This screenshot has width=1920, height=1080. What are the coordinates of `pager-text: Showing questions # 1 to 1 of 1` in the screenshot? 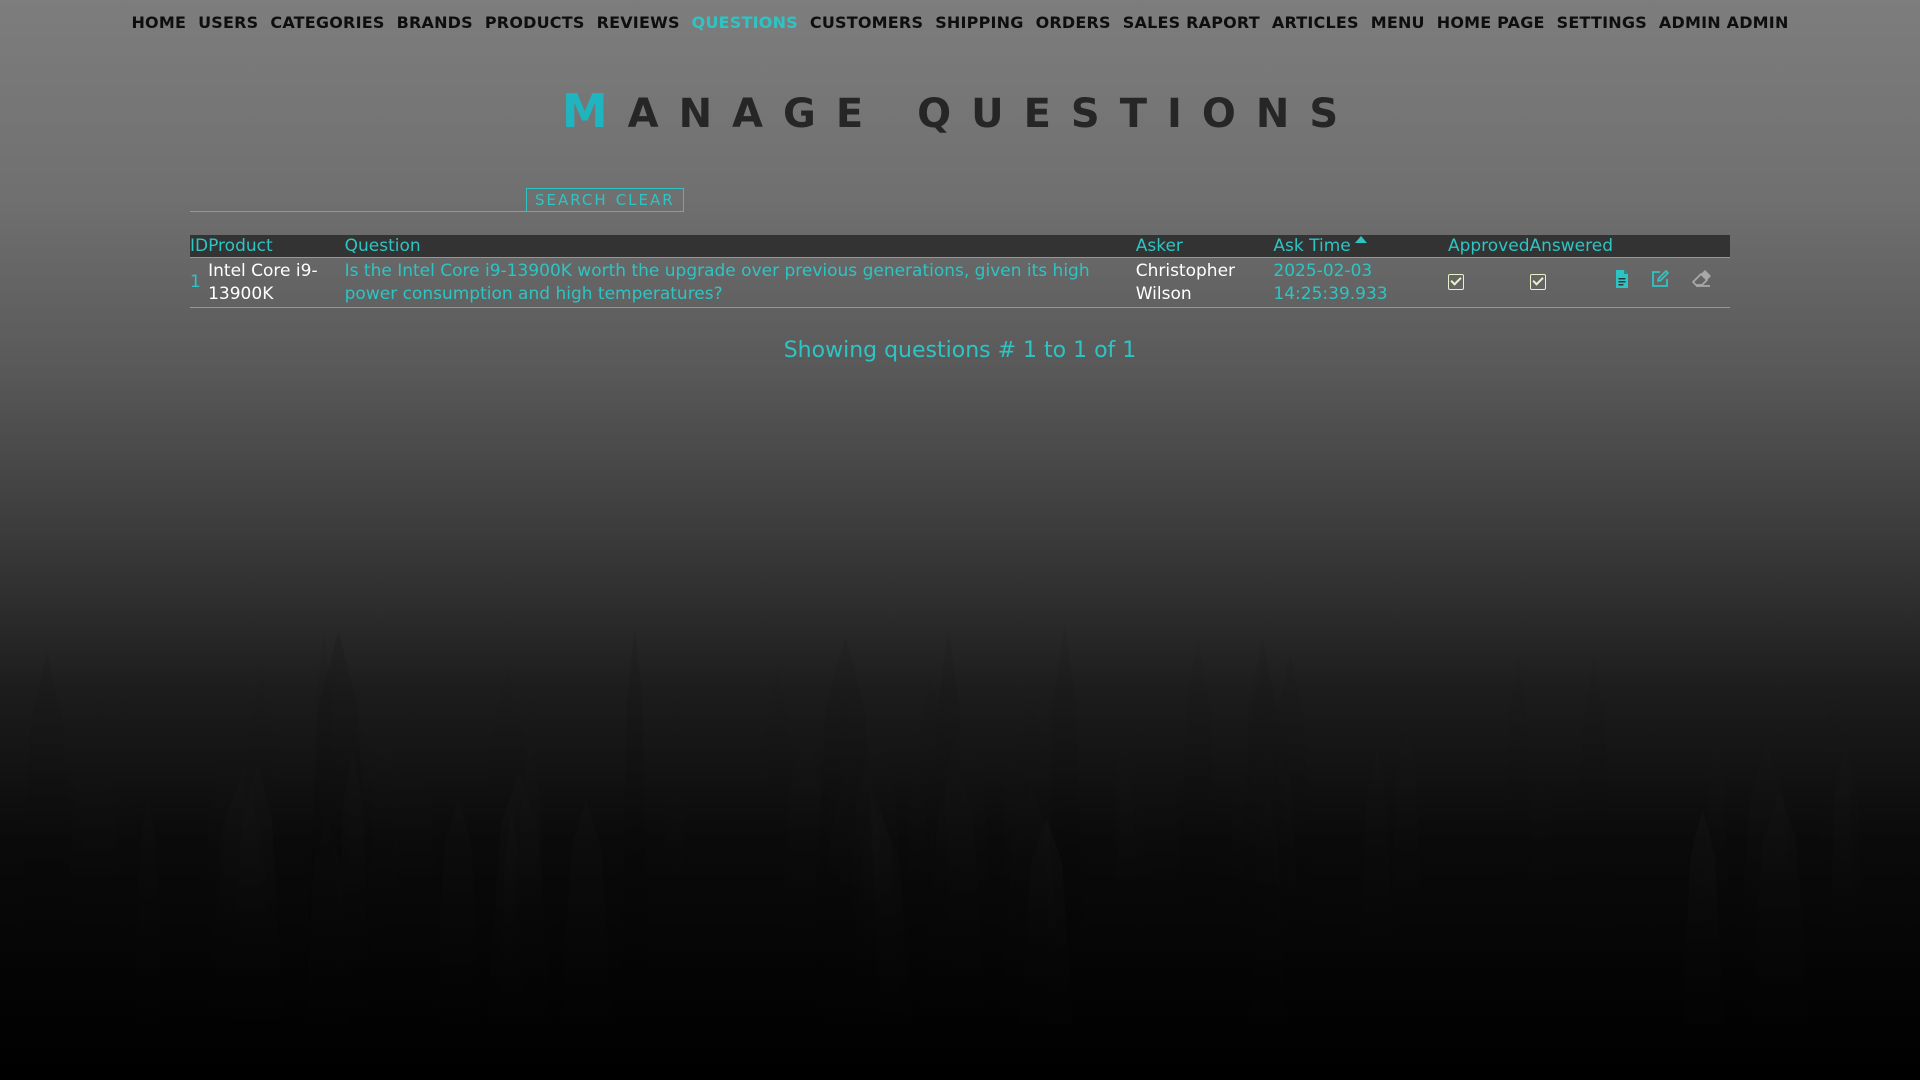 It's located at (960, 350).